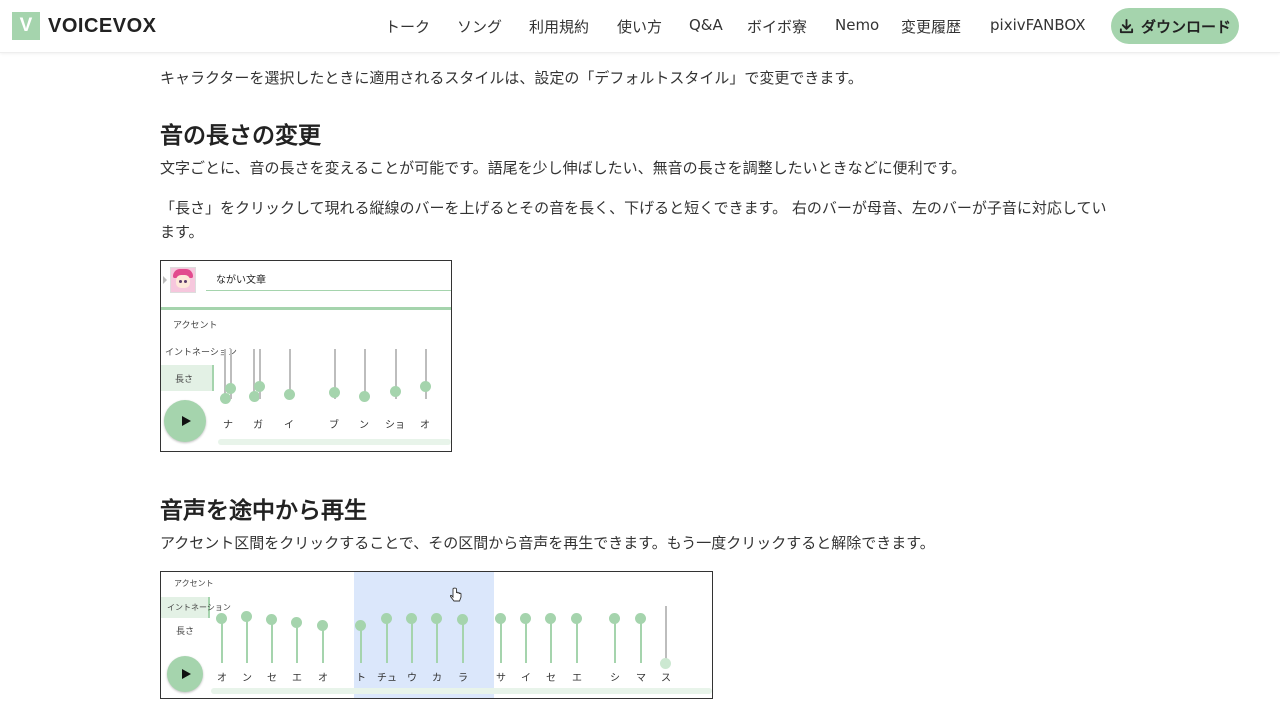 The height and width of the screenshot is (720, 1280). I want to click on mora-label: ウ, so click(412, 678).